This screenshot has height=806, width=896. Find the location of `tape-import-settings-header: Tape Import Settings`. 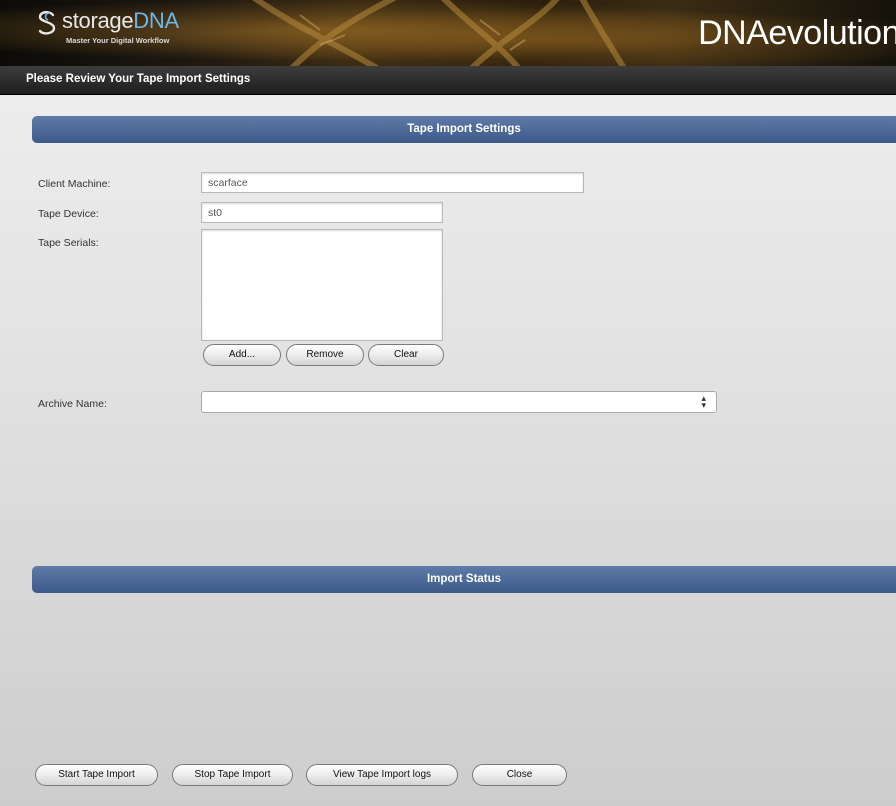

tape-import-settings-header: Tape Import Settings is located at coordinates (464, 129).